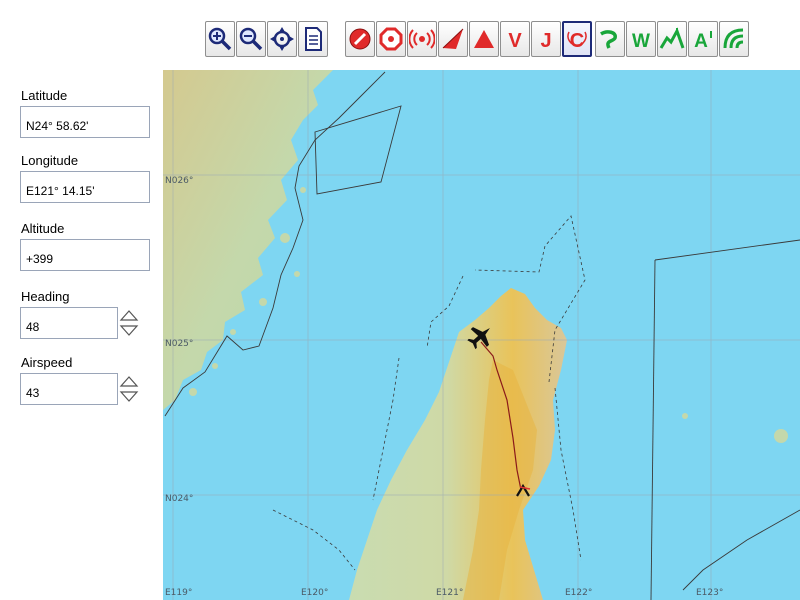  I want to click on class-c-airspace-button: C, so click(577, 39).